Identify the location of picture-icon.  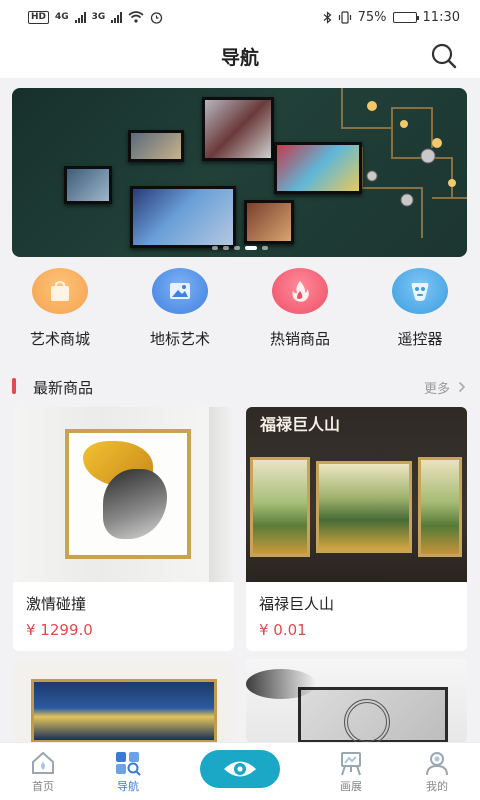
(180, 291).